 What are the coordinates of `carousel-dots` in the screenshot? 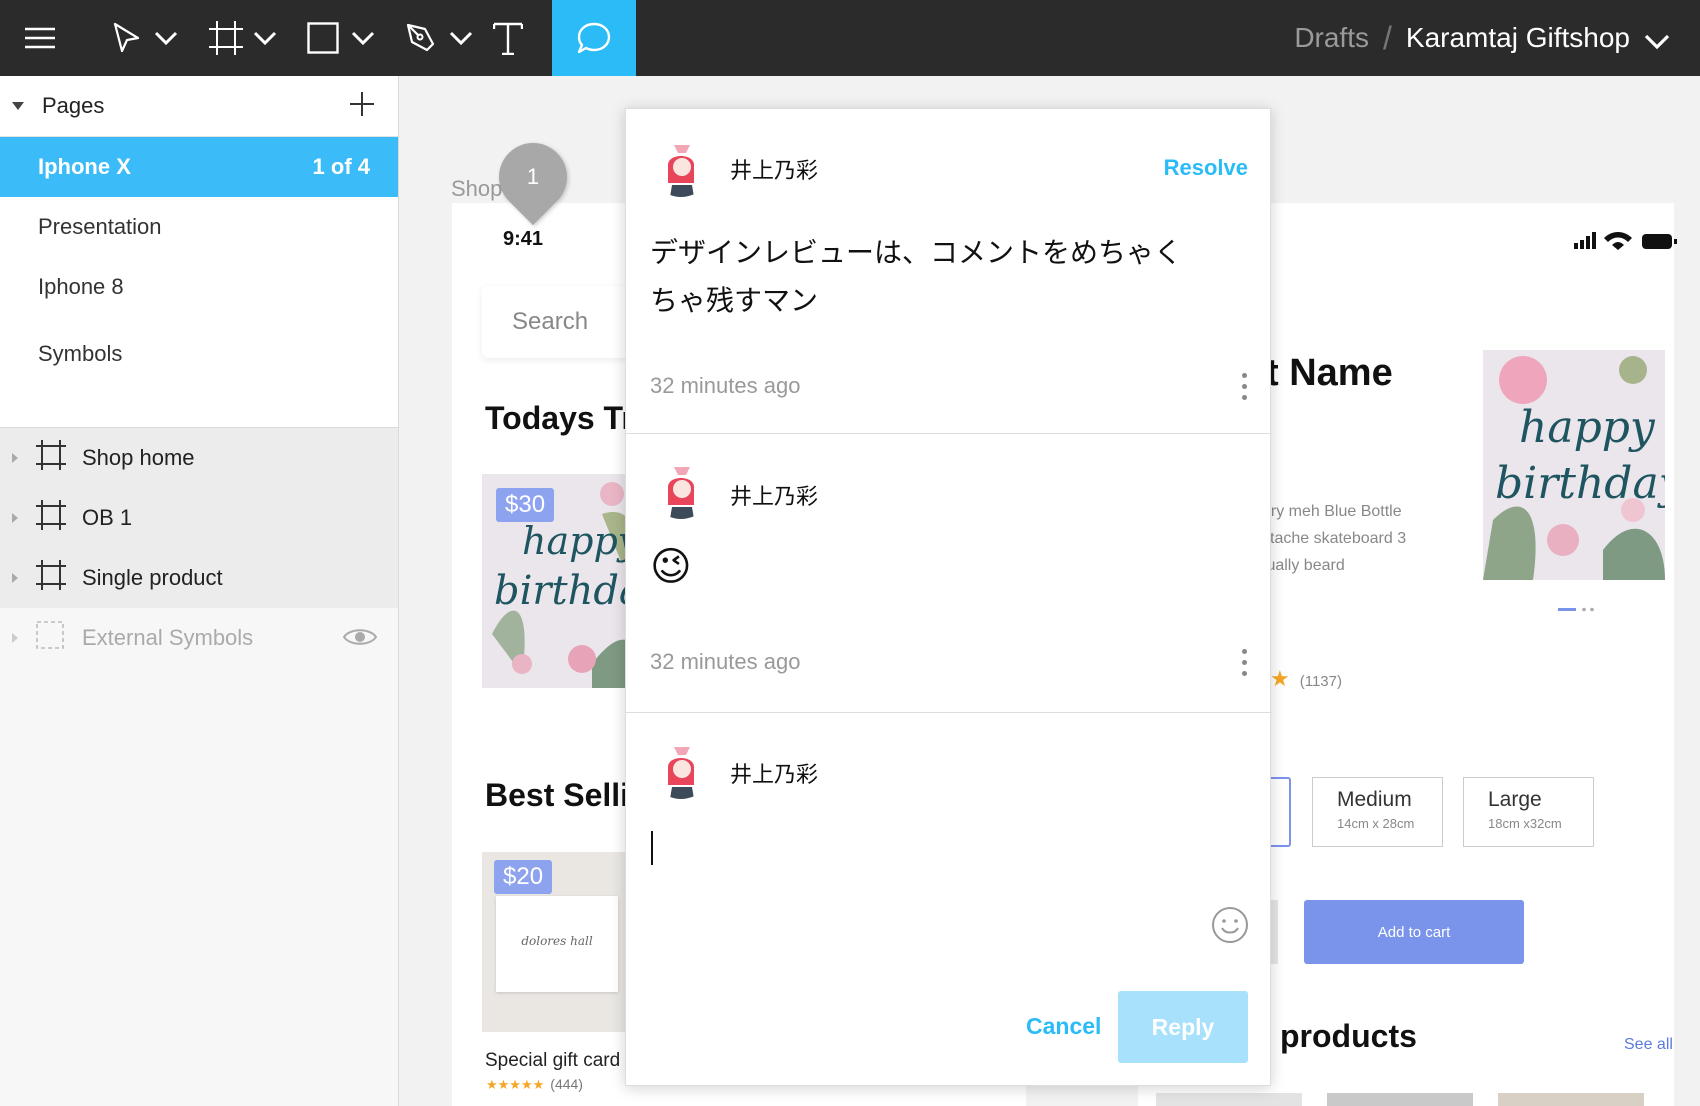 It's located at (1578, 609).